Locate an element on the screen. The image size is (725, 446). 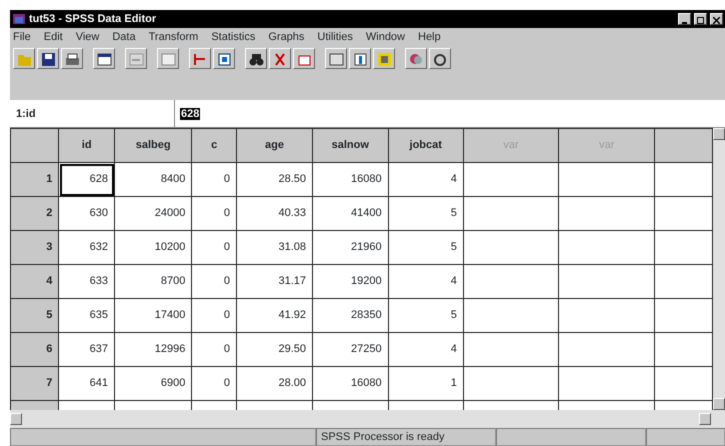
table-cell: 635 is located at coordinates (86, 315).